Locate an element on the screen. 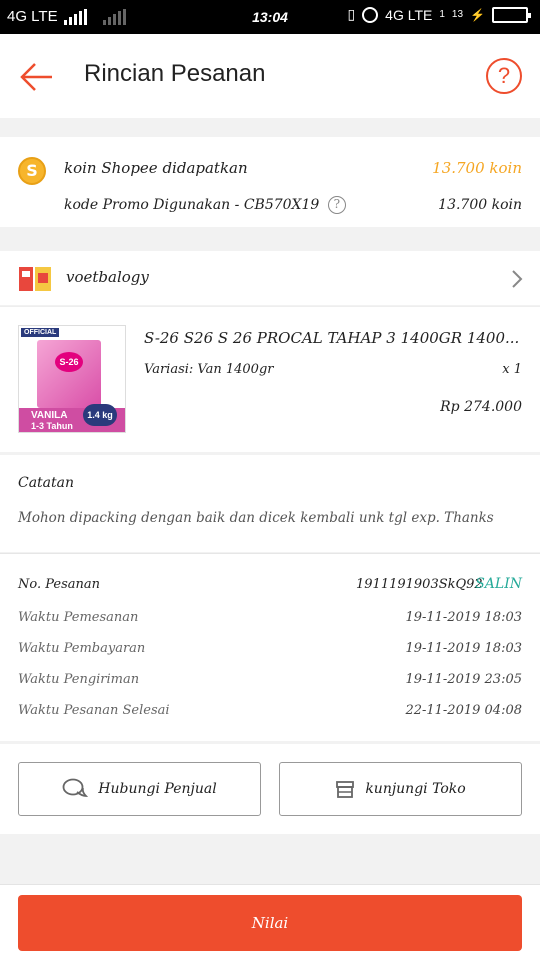 The width and height of the screenshot is (540, 960). product-age-text: 1-3 Tahun is located at coordinates (52, 426).